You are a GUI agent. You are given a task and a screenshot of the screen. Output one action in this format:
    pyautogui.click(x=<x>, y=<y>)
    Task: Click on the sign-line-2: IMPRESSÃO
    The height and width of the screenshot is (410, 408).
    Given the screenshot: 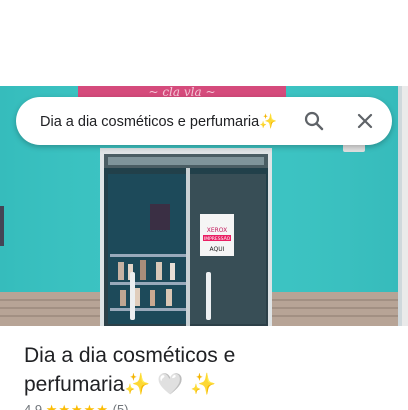 What is the action you would take?
    pyautogui.click(x=217, y=238)
    